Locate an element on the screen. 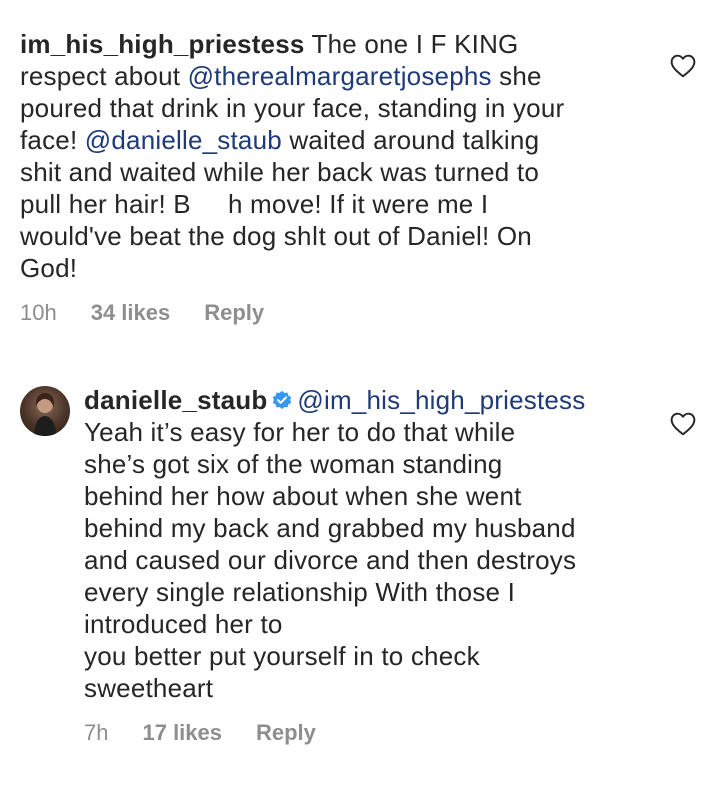 This screenshot has width=721, height=791. reply-text-line: introduced her to is located at coordinates (183, 624).